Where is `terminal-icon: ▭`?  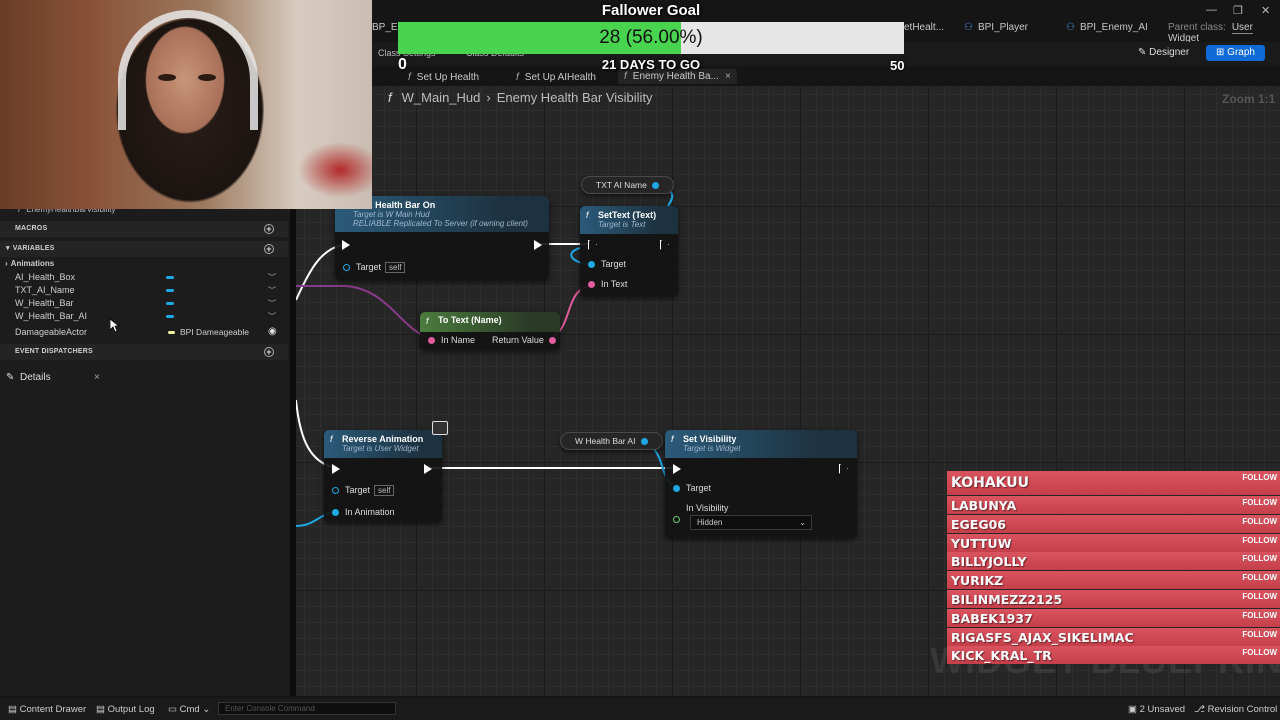
terminal-icon: ▭ is located at coordinates (174, 709).